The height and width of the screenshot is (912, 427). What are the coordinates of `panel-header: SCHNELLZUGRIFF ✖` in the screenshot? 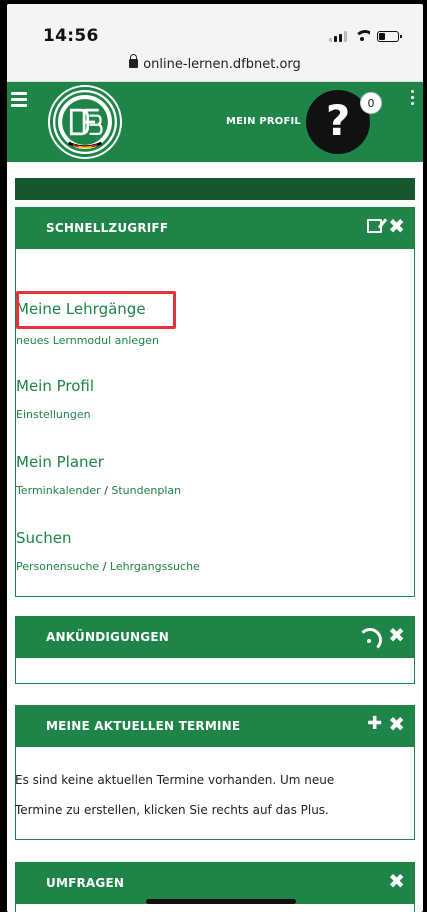 It's located at (215, 228).